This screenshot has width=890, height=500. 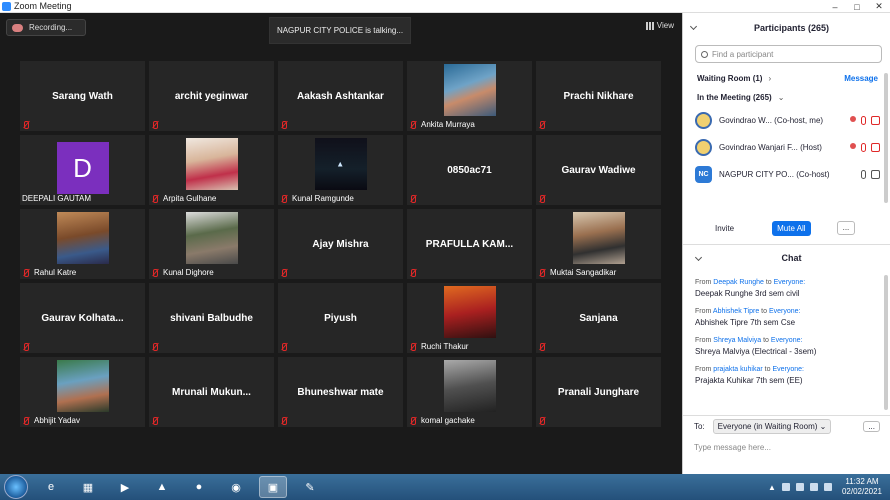 What do you see at coordinates (211, 318) in the screenshot?
I see `participant-tile: shivani Balbudhe` at bounding box center [211, 318].